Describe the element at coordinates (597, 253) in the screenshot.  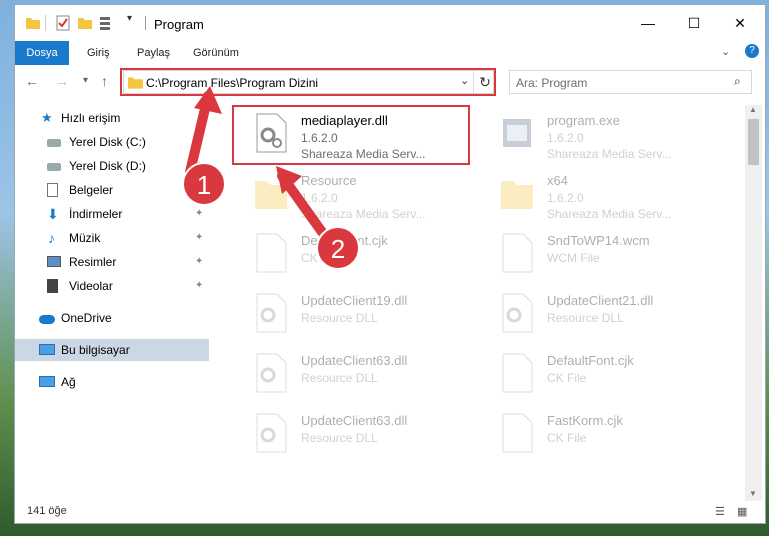
I see `list-item-sndtowp14-wcm: SndToWP14.wcm WCM File` at that location.